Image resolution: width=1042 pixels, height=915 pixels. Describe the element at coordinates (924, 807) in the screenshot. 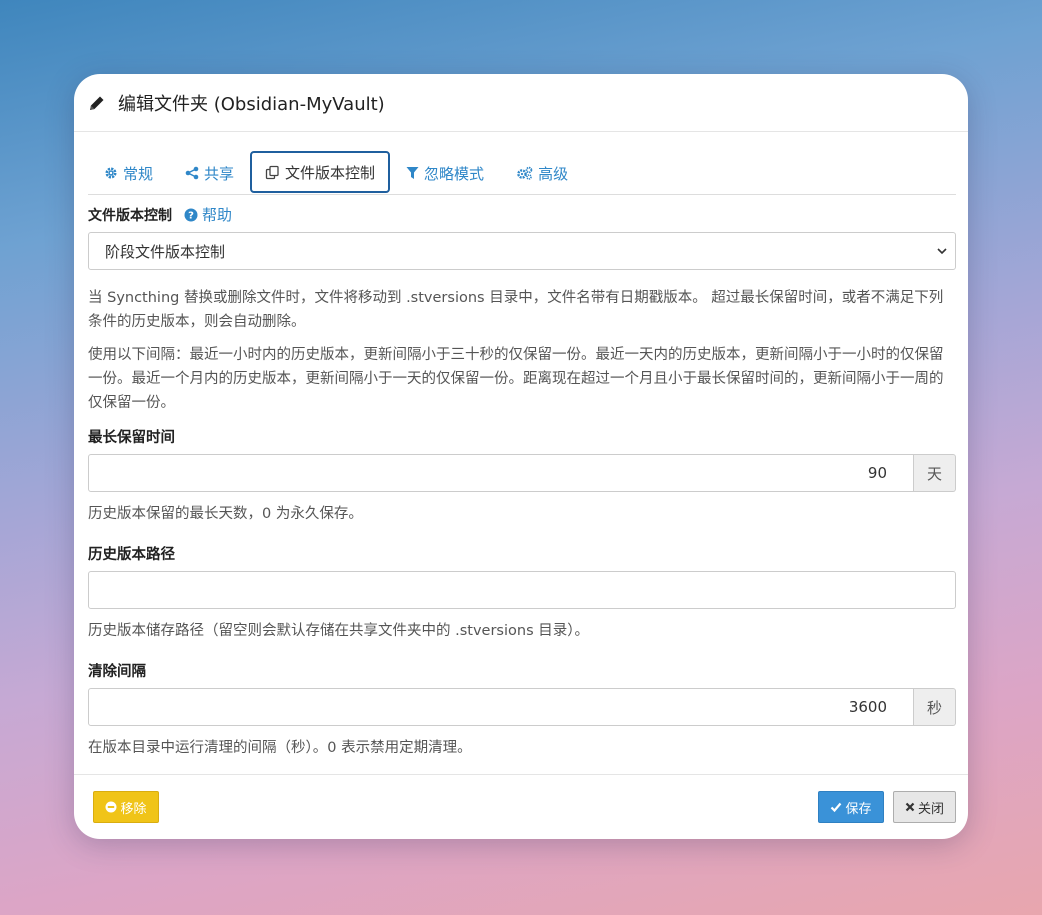

I see `close-button: 关闭` at that location.